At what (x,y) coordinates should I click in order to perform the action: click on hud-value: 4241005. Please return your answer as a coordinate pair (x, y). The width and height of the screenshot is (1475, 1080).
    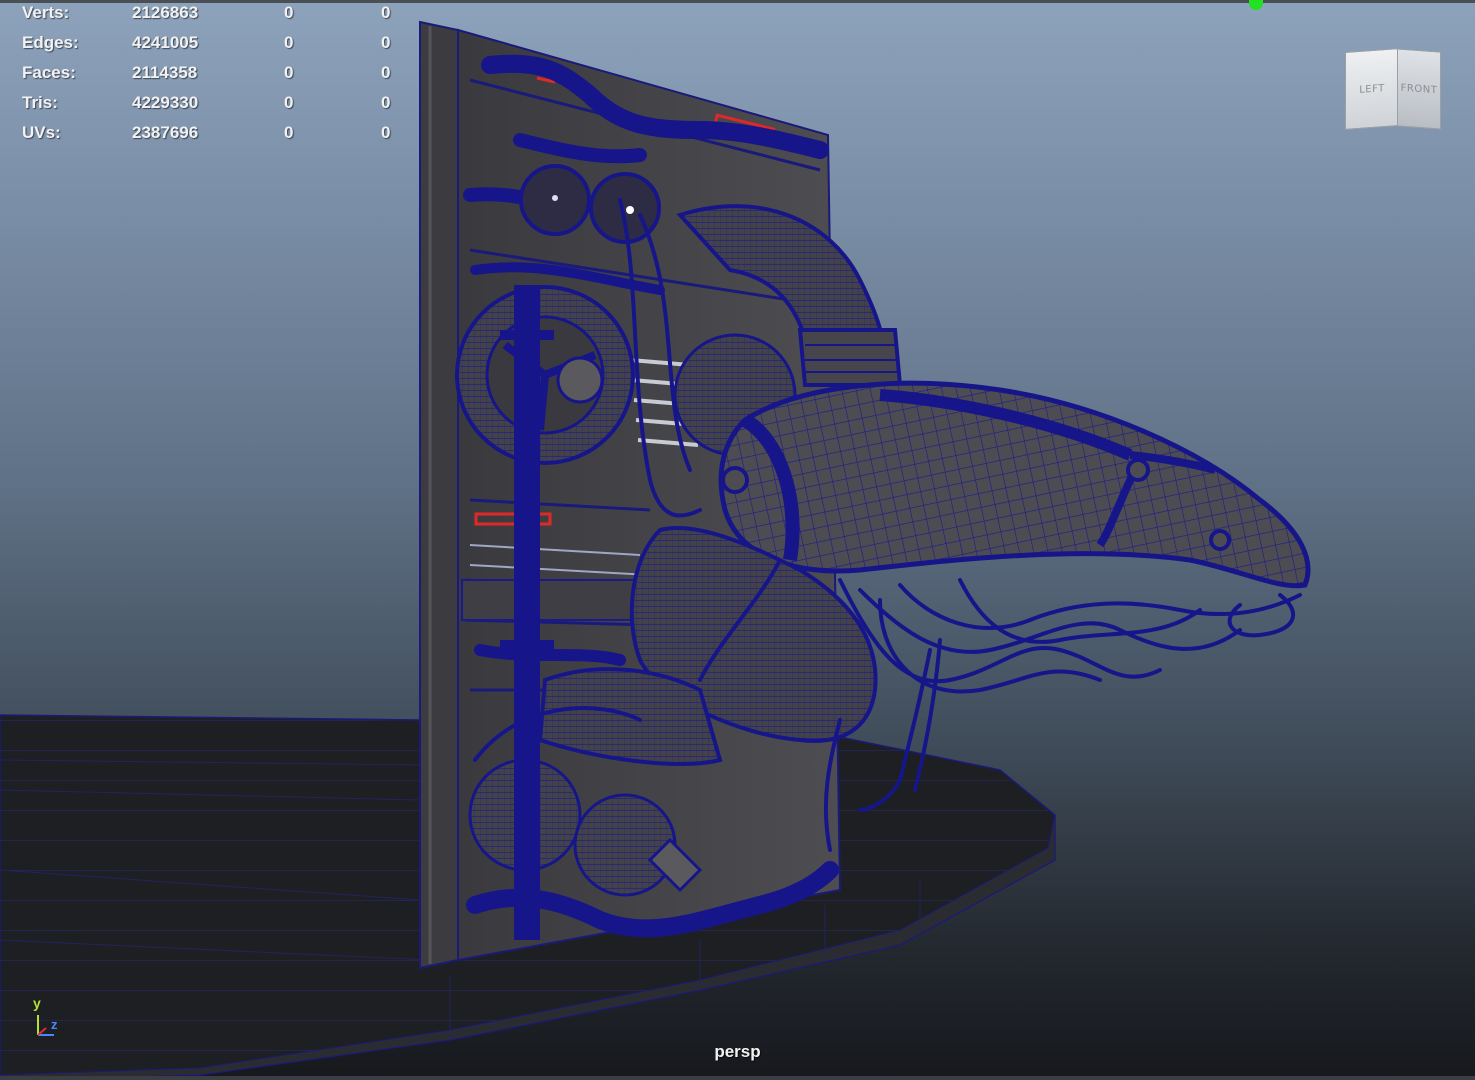
    Looking at the image, I should click on (165, 42).